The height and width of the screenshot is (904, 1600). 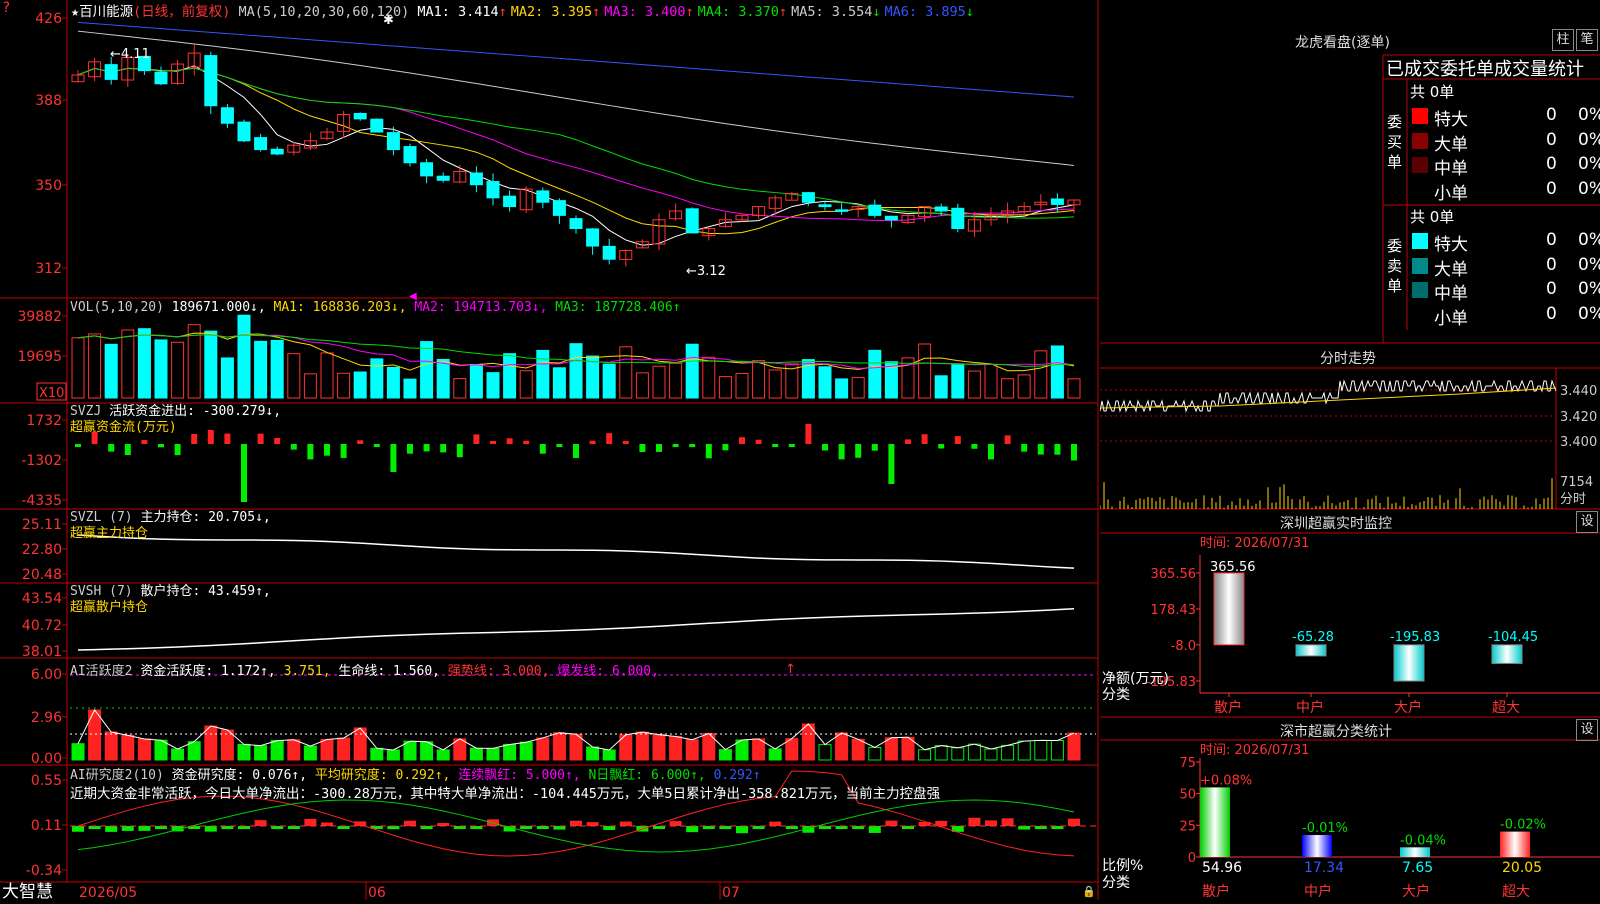 I want to click on buy-row: 大单 0 0%, so click(x=1505, y=142).